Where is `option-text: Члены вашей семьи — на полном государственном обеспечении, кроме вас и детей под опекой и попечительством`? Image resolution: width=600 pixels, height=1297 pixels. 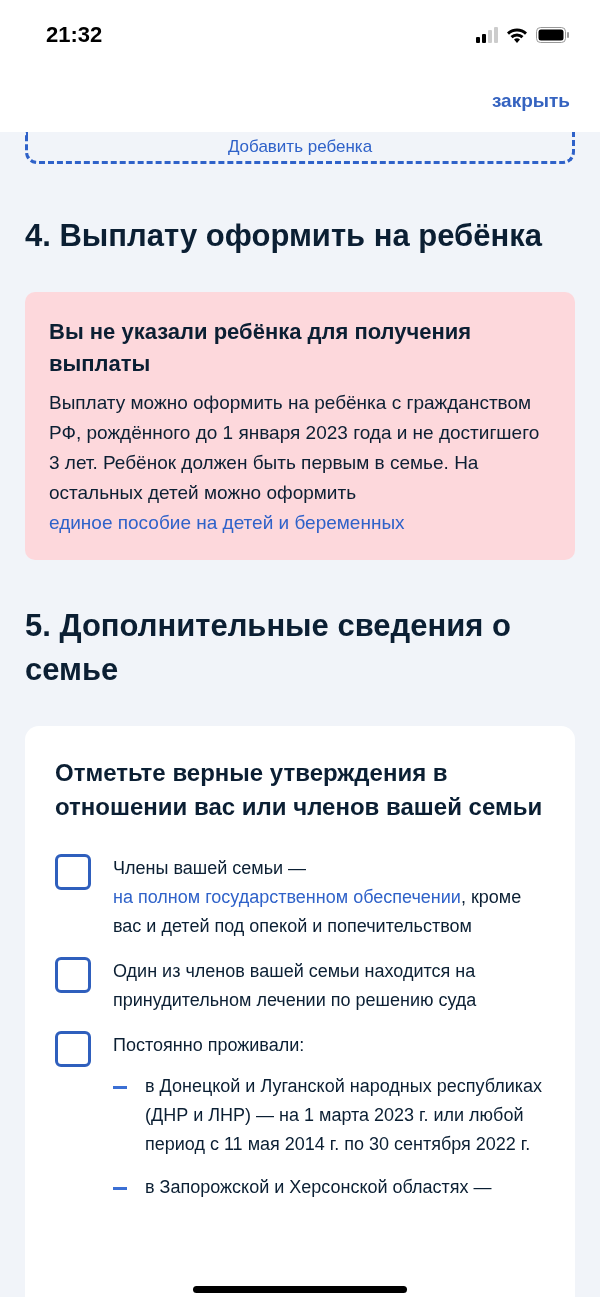 option-text: Члены вашей семьи — на полном государственном обеспечении, кроме вас и детей под опекой и попечительством is located at coordinates (318, 897).